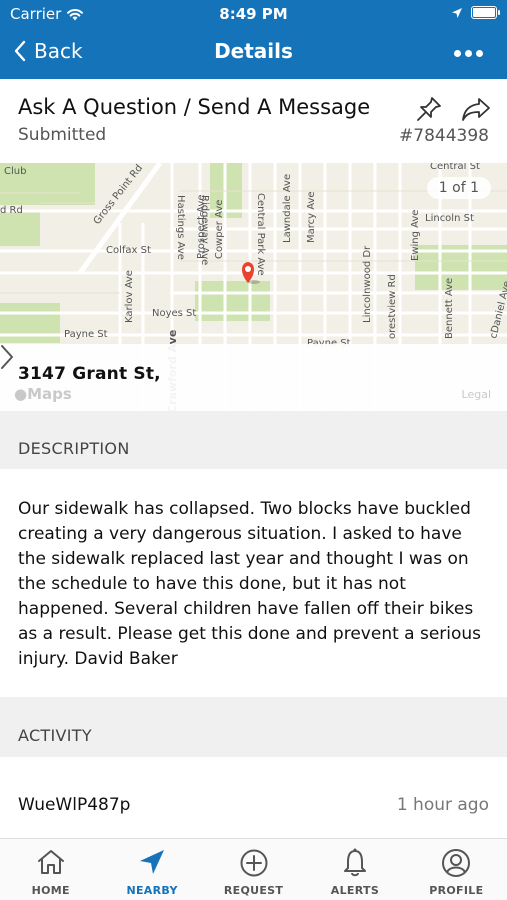 The height and width of the screenshot is (900, 507). I want to click on user-circle-icon, so click(456, 863).